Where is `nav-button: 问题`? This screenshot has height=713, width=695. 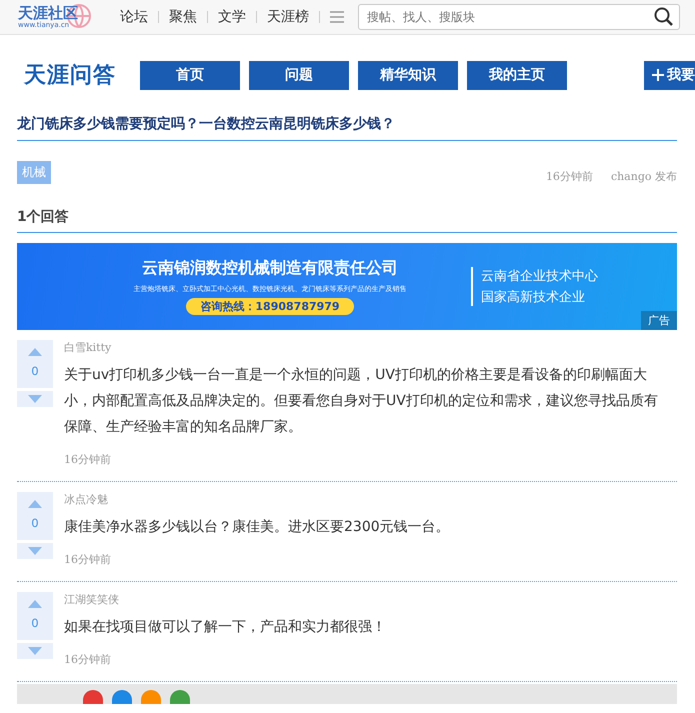
nav-button: 问题 is located at coordinates (299, 75).